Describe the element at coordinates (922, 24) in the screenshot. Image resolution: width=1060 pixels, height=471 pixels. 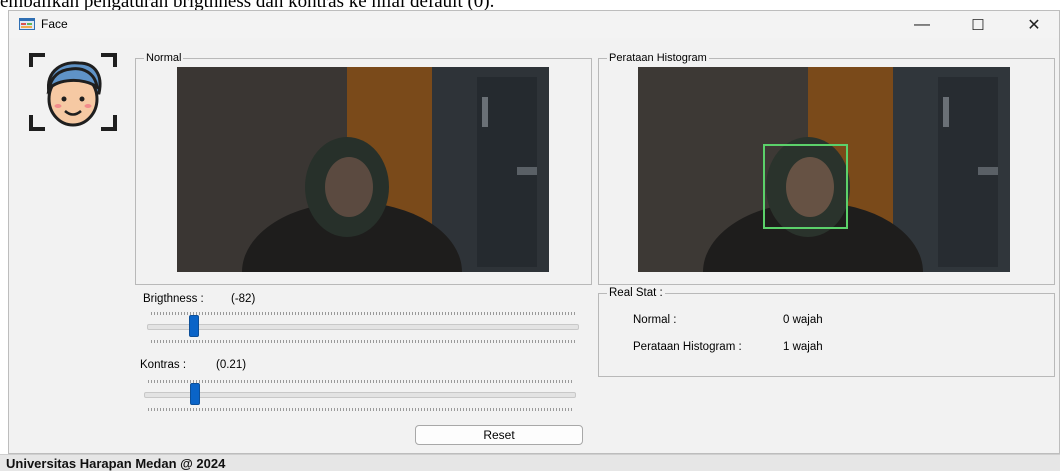
I see `minimize-button: —` at that location.